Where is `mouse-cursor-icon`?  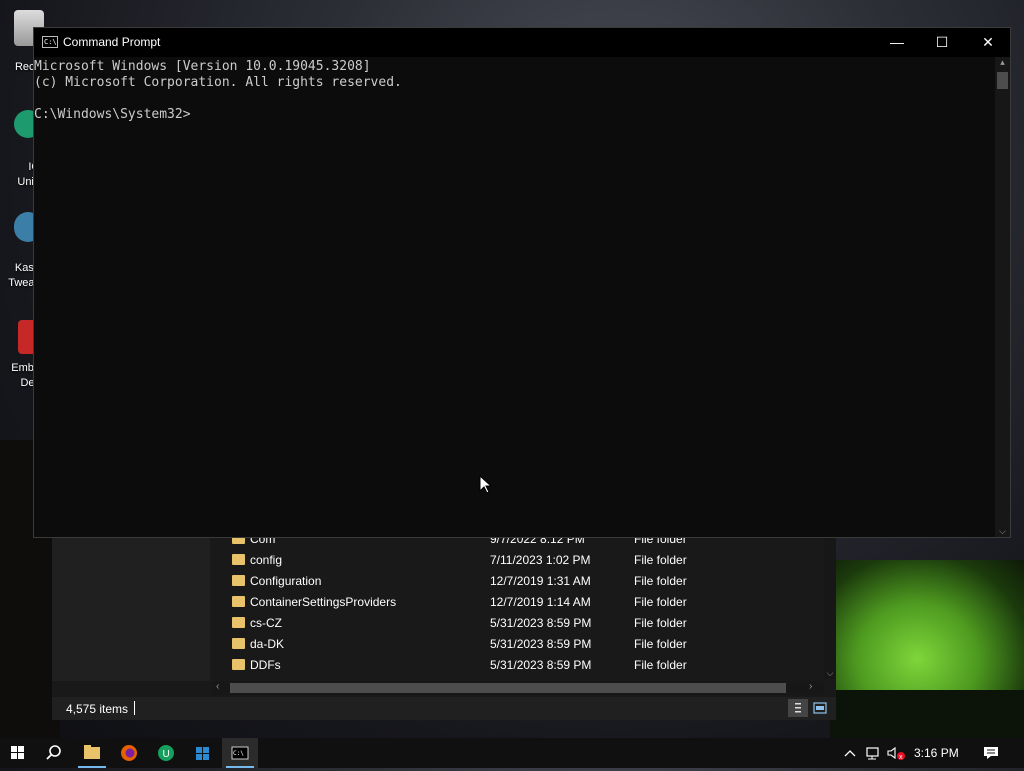 mouse-cursor-icon is located at coordinates (486, 484).